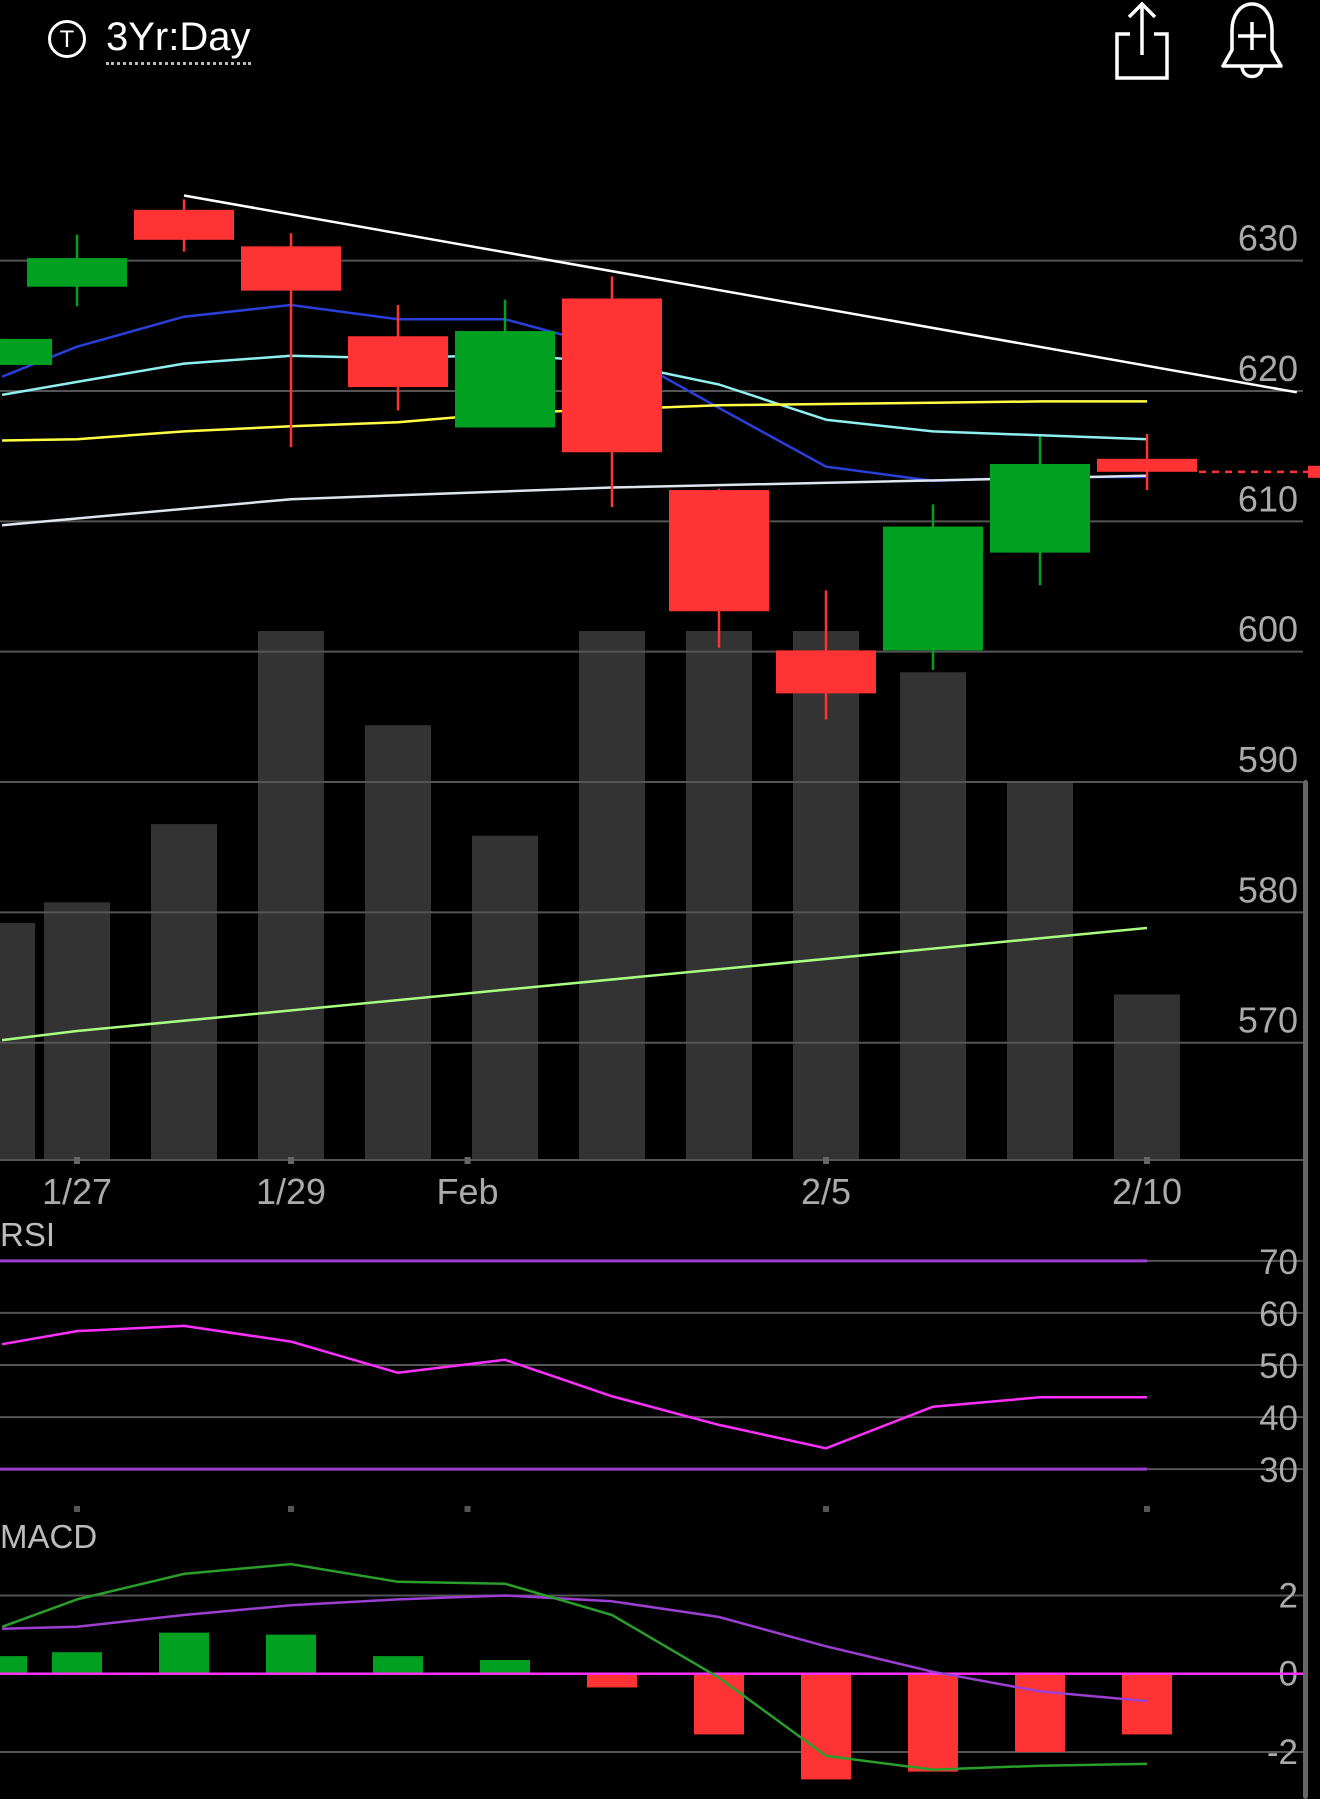 The image size is (1320, 1799). Describe the element at coordinates (1268, 629) in the screenshot. I see `price-axis-tick: 600` at that location.